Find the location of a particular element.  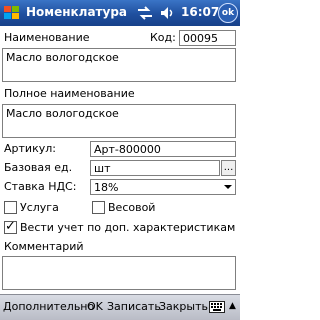

name-label: Наименование is located at coordinates (47, 37).